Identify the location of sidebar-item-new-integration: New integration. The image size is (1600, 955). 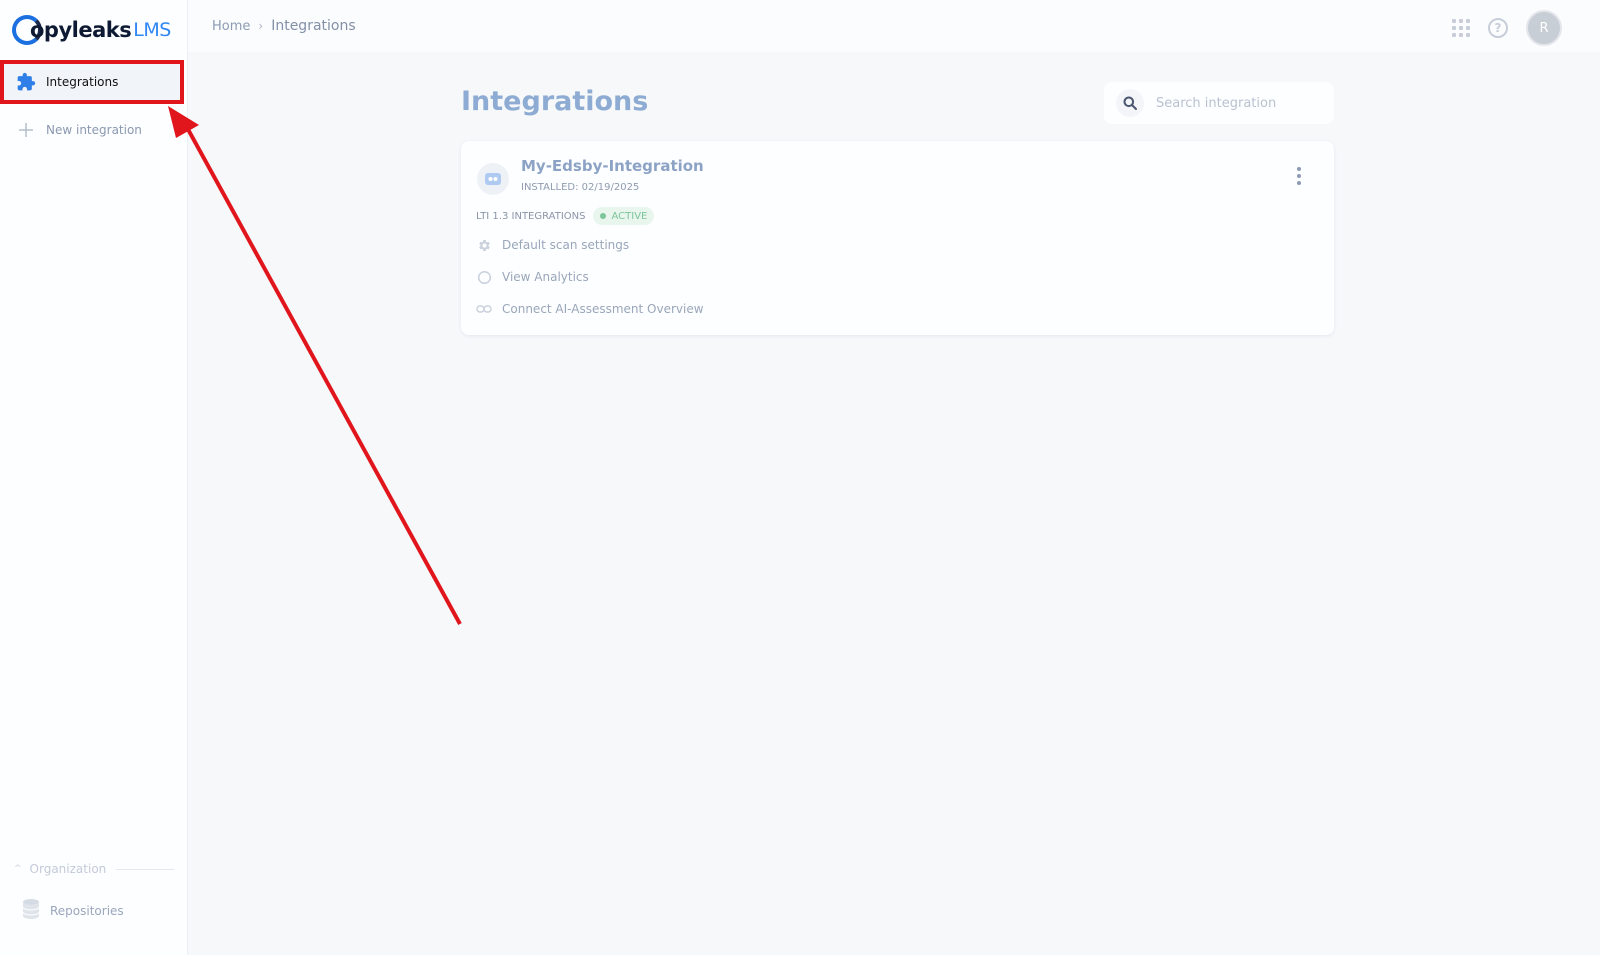
(92, 130).